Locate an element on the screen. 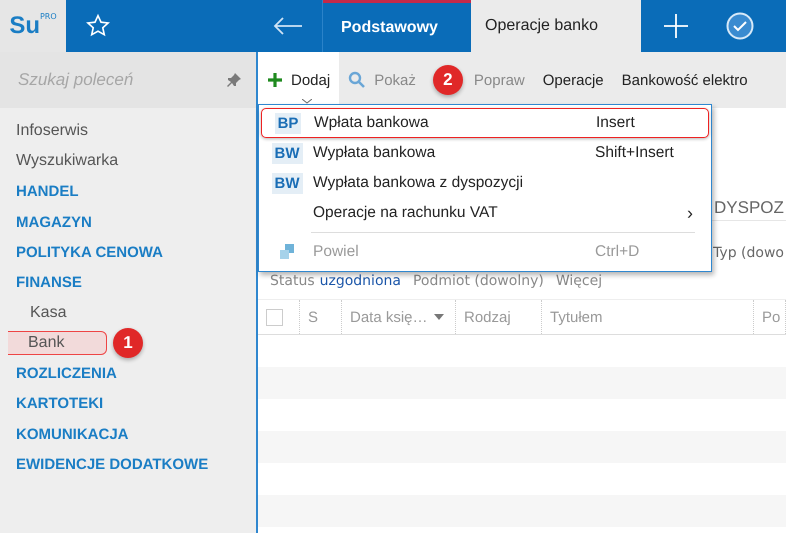 The width and height of the screenshot is (786, 533). document-type-icon: BP is located at coordinates (288, 123).